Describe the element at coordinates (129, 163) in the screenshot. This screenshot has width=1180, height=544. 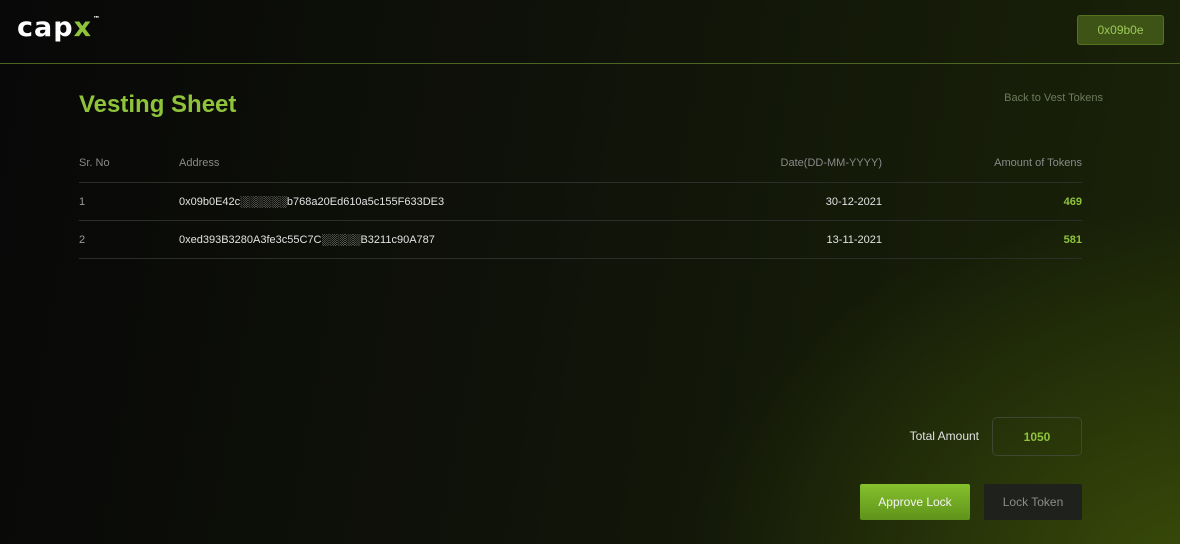
I see `header-sr-no: Sr. No` at that location.